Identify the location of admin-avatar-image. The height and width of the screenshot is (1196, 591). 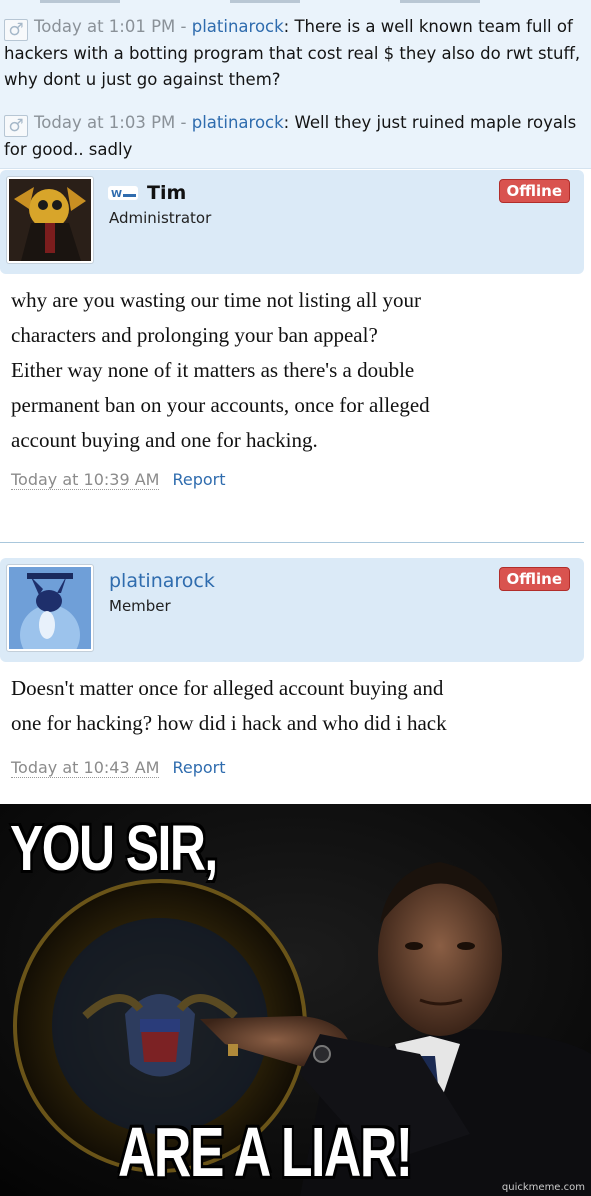
(50, 220).